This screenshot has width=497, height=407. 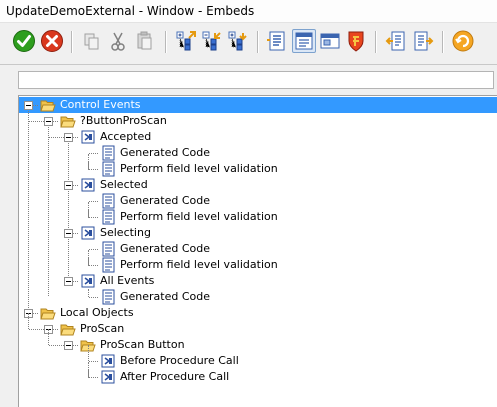 I want to click on source-button, so click(x=277, y=41).